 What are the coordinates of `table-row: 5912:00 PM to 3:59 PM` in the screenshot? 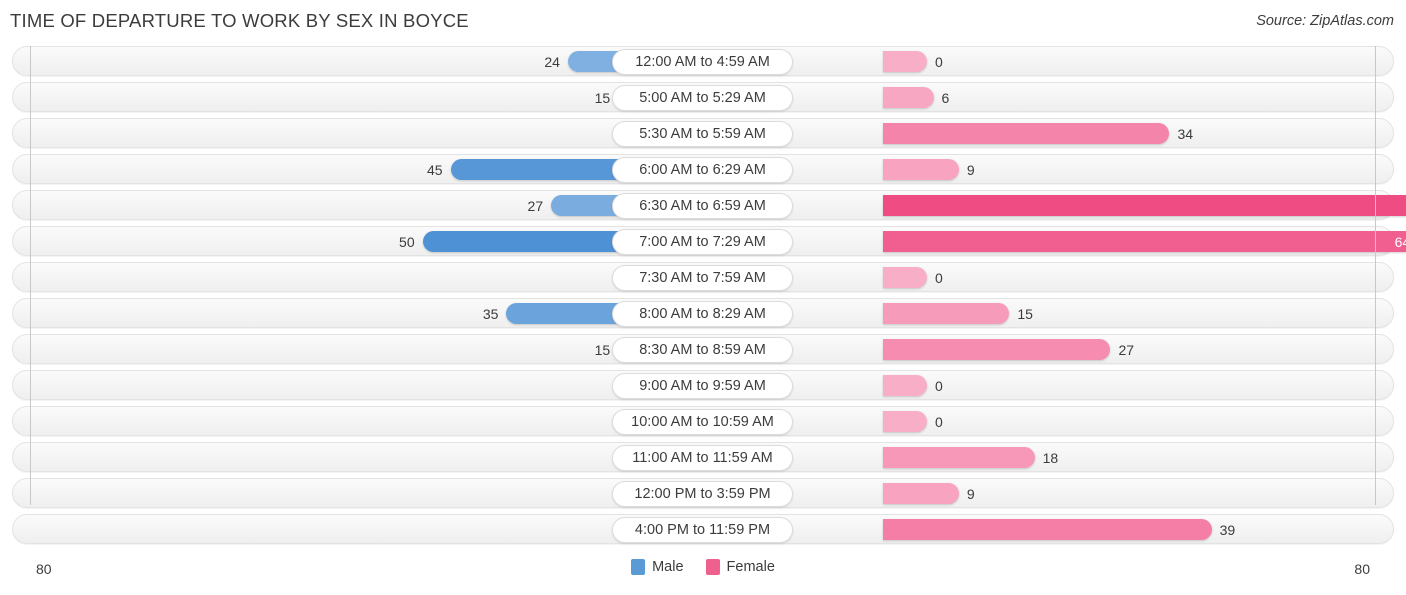 It's located at (703, 493).